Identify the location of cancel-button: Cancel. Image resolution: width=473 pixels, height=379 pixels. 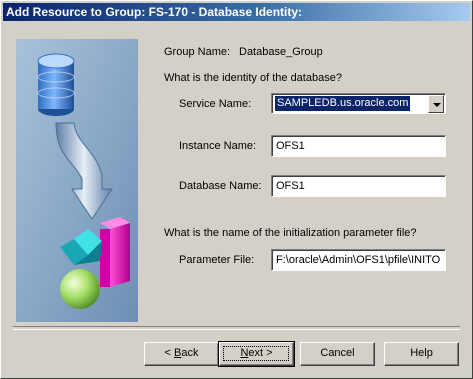
(337, 354).